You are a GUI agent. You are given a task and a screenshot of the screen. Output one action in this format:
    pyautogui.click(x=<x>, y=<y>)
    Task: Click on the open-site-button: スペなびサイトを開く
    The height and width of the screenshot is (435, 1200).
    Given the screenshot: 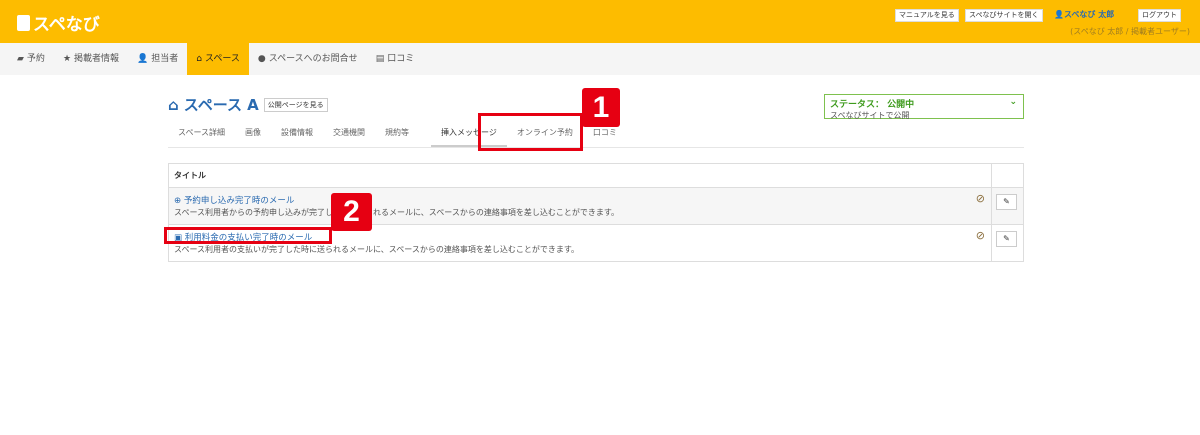 What is the action you would take?
    pyautogui.click(x=1004, y=15)
    